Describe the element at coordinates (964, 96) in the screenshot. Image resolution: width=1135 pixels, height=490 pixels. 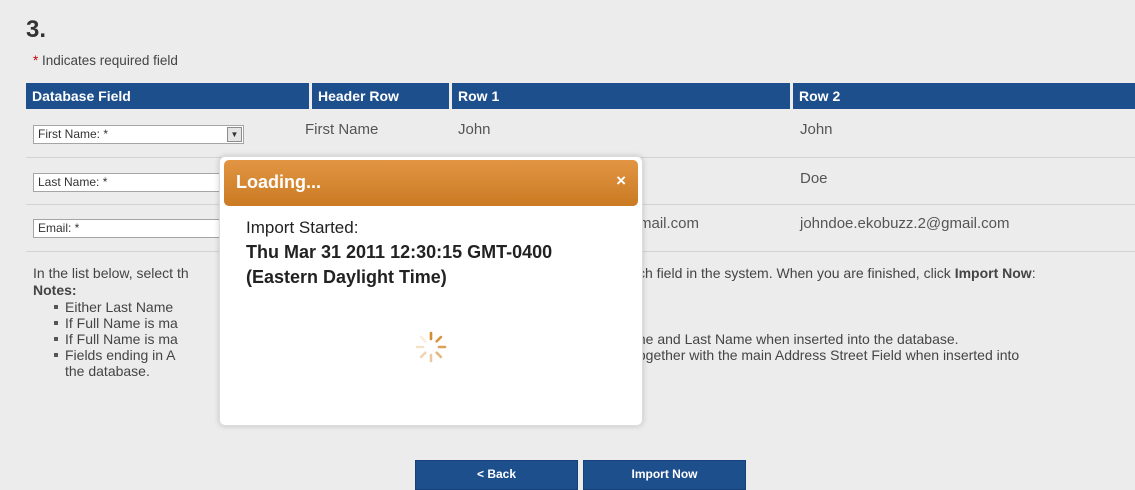
I see `column-row-2: Row 2` at that location.